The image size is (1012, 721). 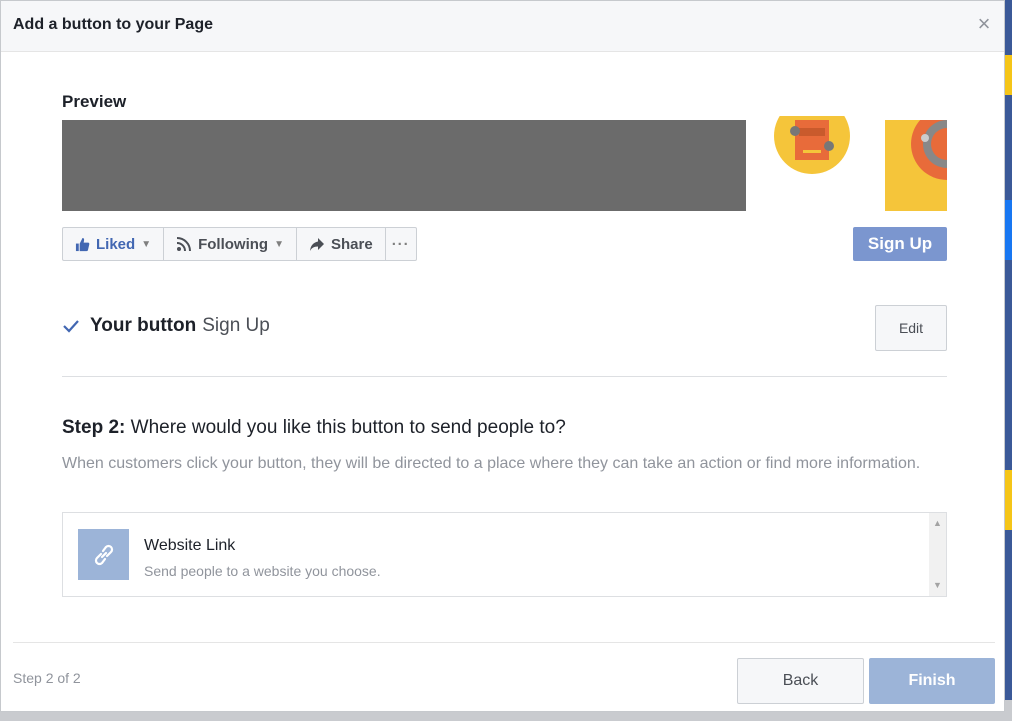 What do you see at coordinates (351, 244) in the screenshot?
I see `share-label: Share` at bounding box center [351, 244].